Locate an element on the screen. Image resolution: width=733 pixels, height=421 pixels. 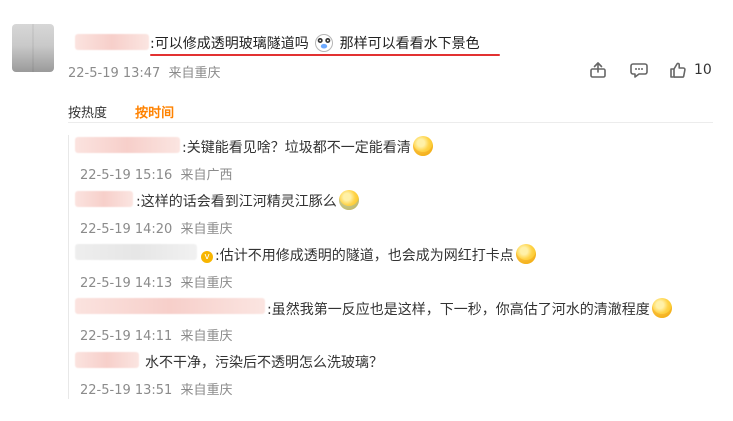
highlight-underline is located at coordinates (325, 55).